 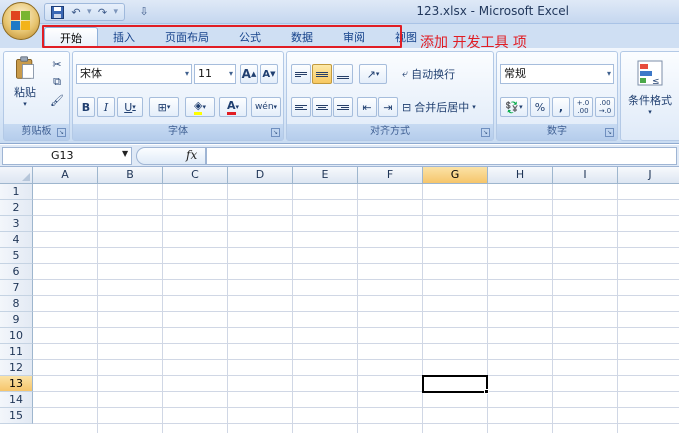 What do you see at coordinates (540, 107) in the screenshot?
I see `percent-style-button: %` at bounding box center [540, 107].